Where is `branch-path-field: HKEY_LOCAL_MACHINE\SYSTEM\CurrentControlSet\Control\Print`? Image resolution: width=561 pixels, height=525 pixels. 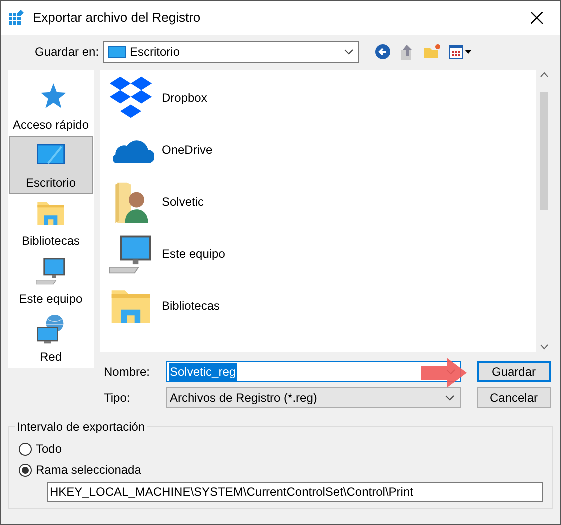
branch-path-field: HKEY_LOCAL_MACHINE\SYSTEM\CurrentControlSet\Control\Print is located at coordinates (295, 492).